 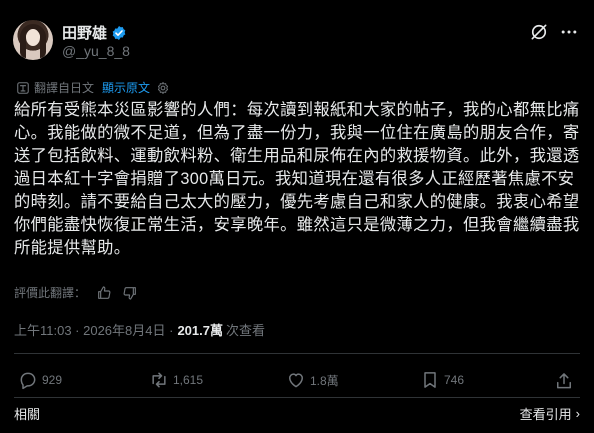 I want to click on bookmark-icon, so click(x=430, y=380).